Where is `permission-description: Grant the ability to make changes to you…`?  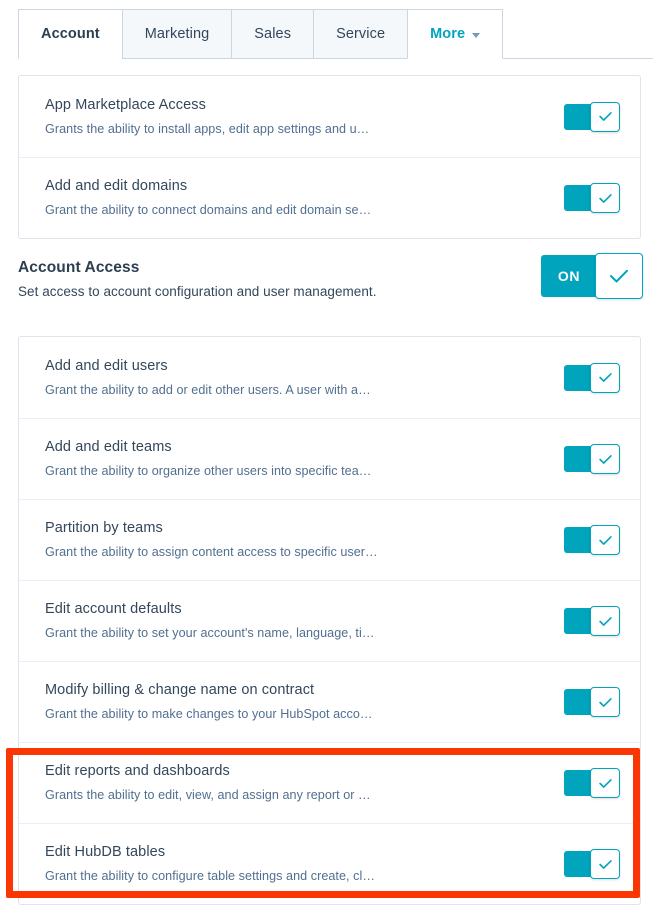 permission-description: Grant the ability to make changes to you… is located at coordinates (209, 714).